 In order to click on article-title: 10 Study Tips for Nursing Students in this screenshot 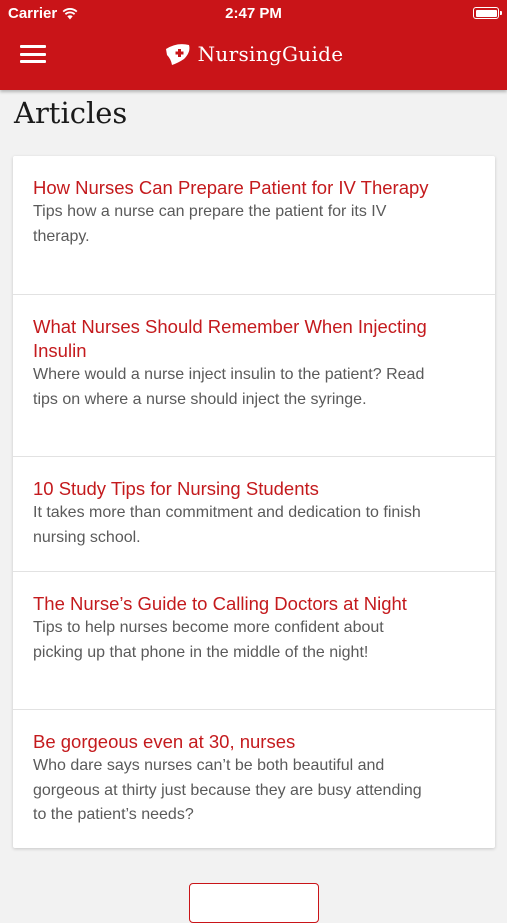, I will do `click(234, 489)`.